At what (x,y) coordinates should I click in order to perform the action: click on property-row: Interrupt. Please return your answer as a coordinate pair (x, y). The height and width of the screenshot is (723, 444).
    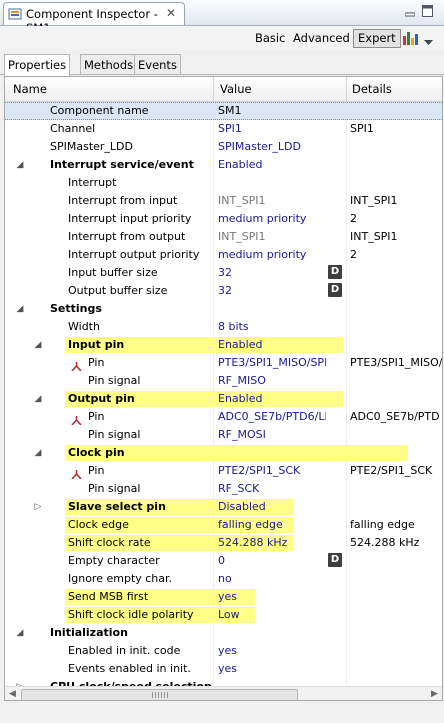
    Looking at the image, I should click on (223, 183).